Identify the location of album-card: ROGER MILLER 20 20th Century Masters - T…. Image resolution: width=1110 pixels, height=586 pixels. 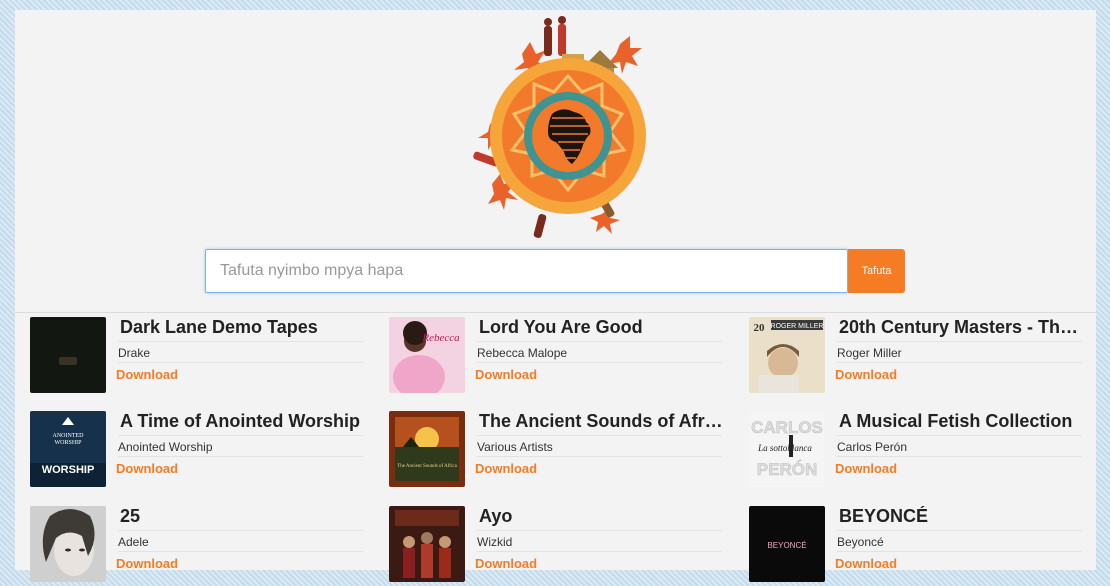
(916, 357).